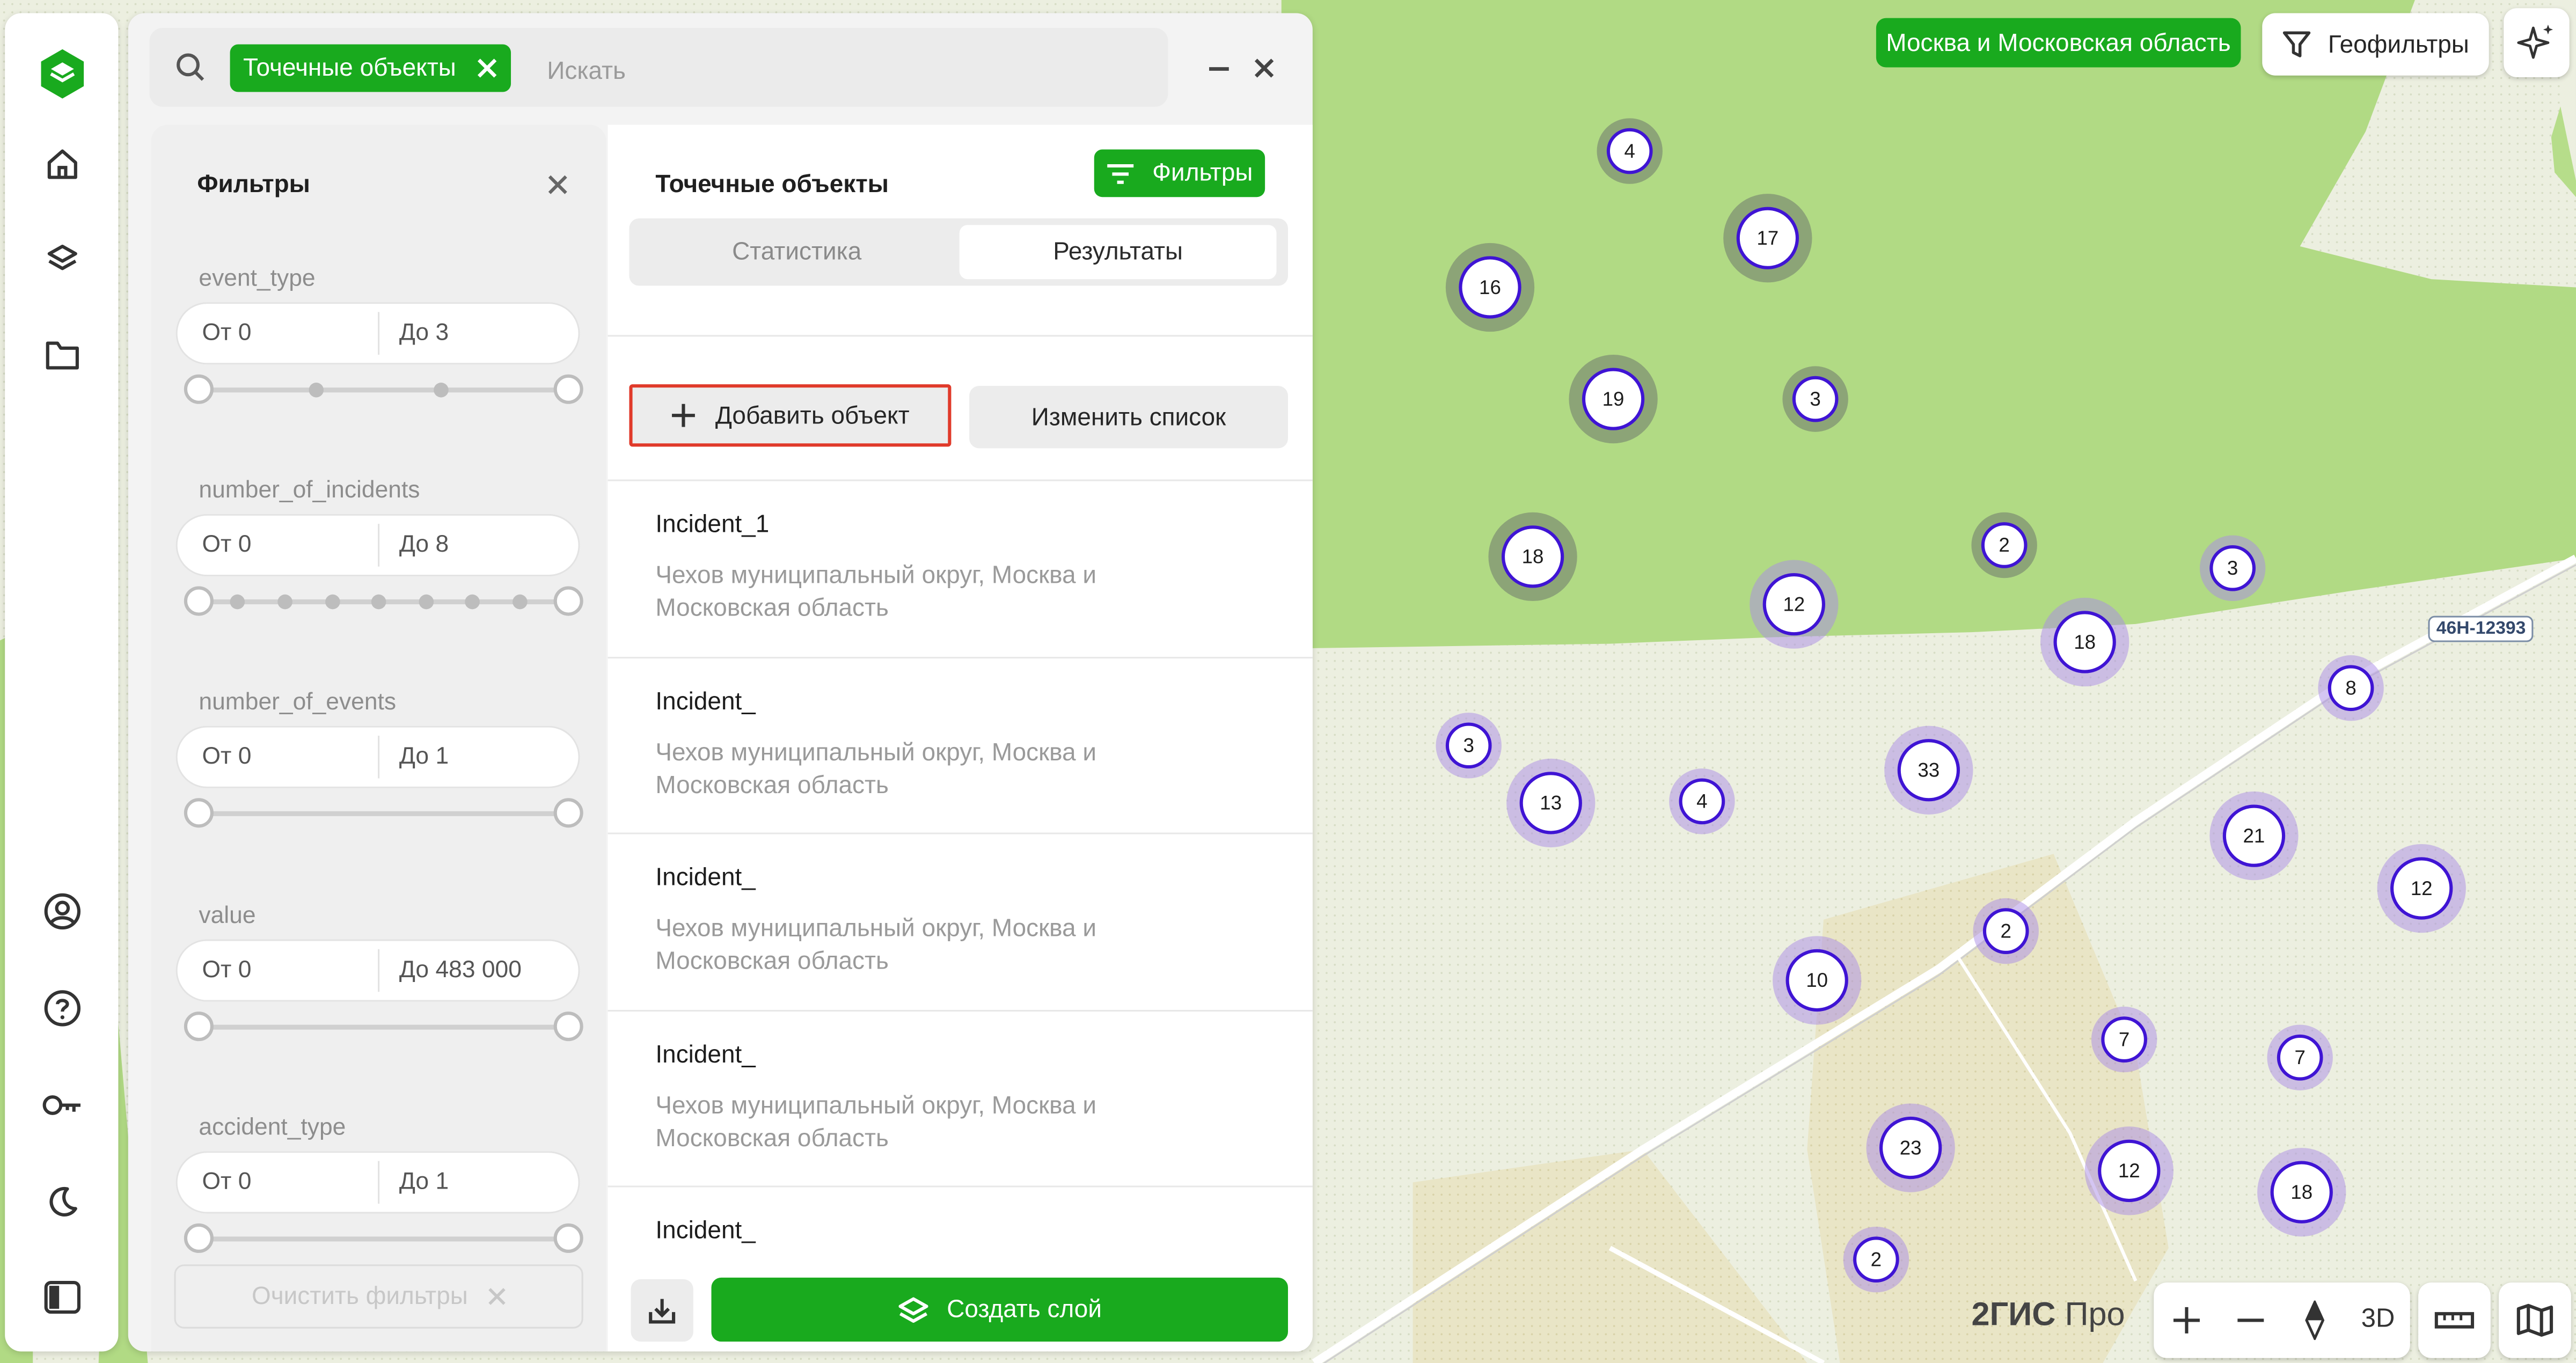 The height and width of the screenshot is (1363, 2576). Describe the element at coordinates (1815, 399) in the screenshot. I see `cluster-count: 3` at that location.